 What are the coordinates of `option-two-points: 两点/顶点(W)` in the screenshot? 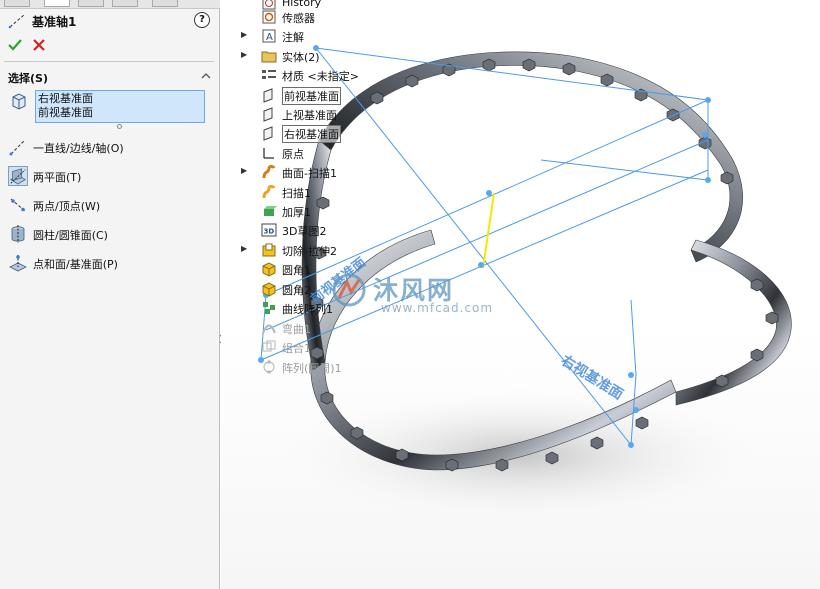 It's located at (111, 205).